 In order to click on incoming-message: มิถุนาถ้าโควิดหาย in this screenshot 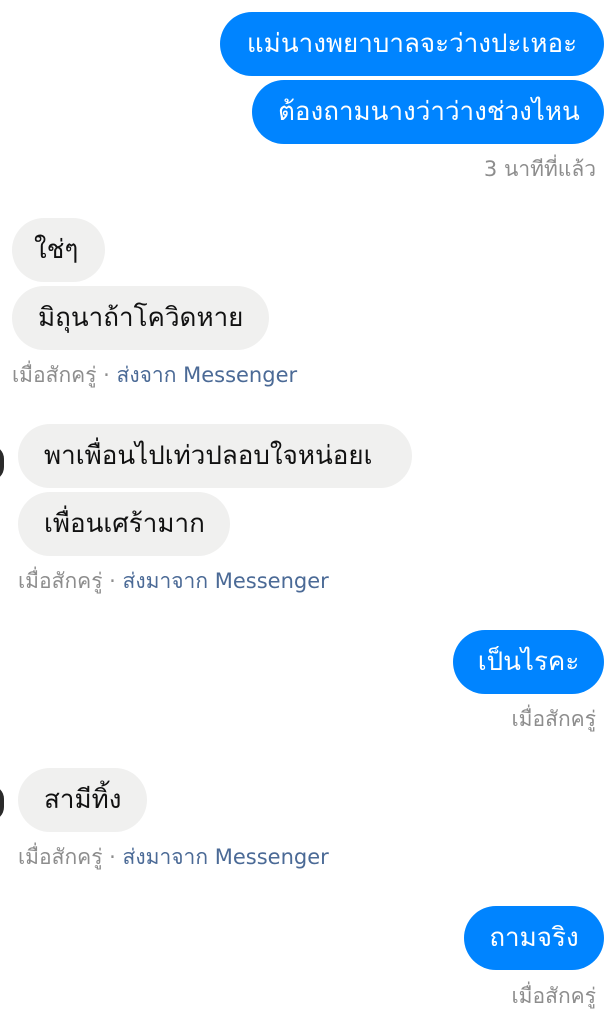, I will do `click(140, 318)`.